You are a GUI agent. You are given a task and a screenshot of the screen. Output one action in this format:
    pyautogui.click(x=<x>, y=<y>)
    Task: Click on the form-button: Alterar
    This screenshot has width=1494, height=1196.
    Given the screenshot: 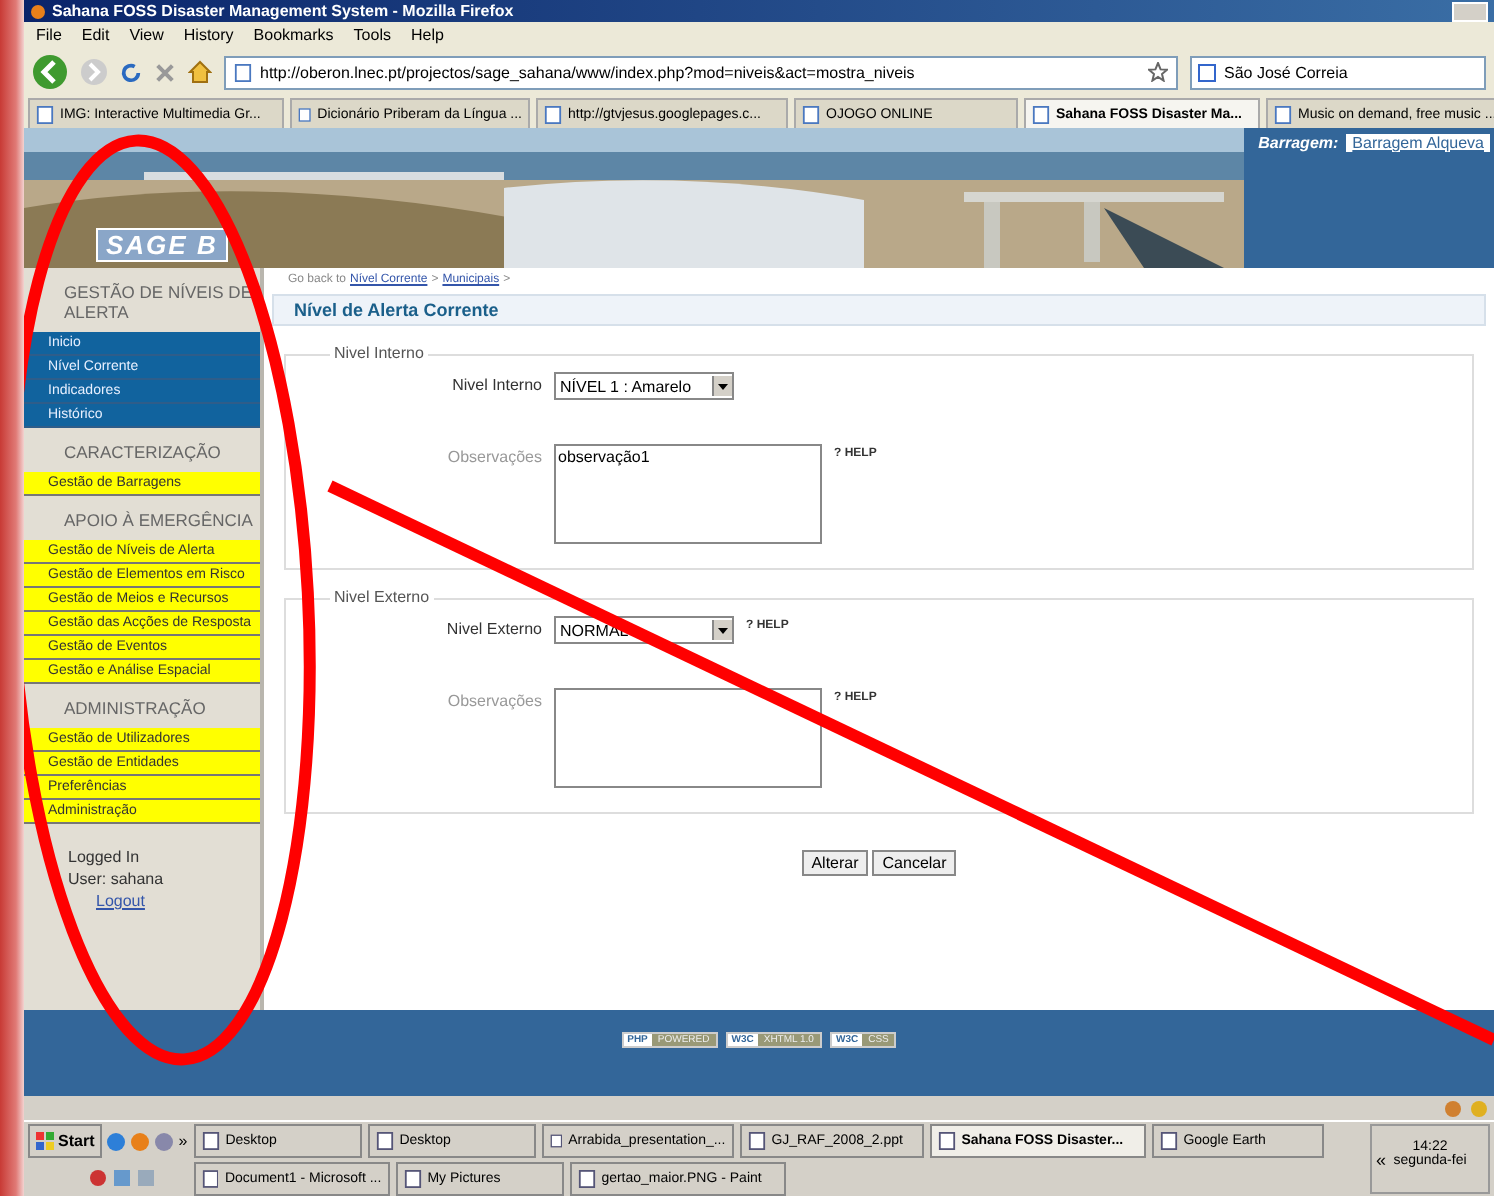 What is the action you would take?
    pyautogui.click(x=835, y=863)
    